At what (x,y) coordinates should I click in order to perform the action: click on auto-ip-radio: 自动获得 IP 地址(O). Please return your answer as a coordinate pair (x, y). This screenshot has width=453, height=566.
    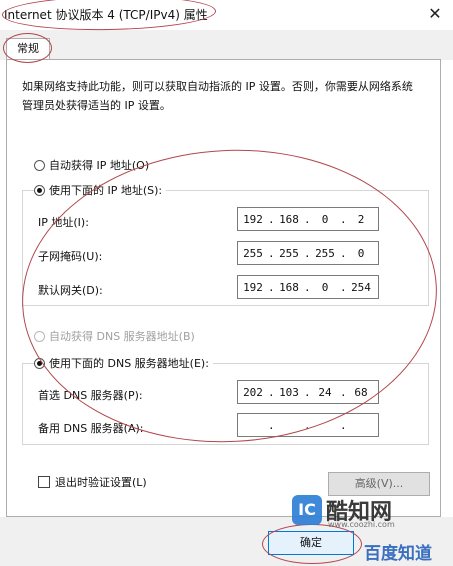
    Looking at the image, I should click on (91, 165).